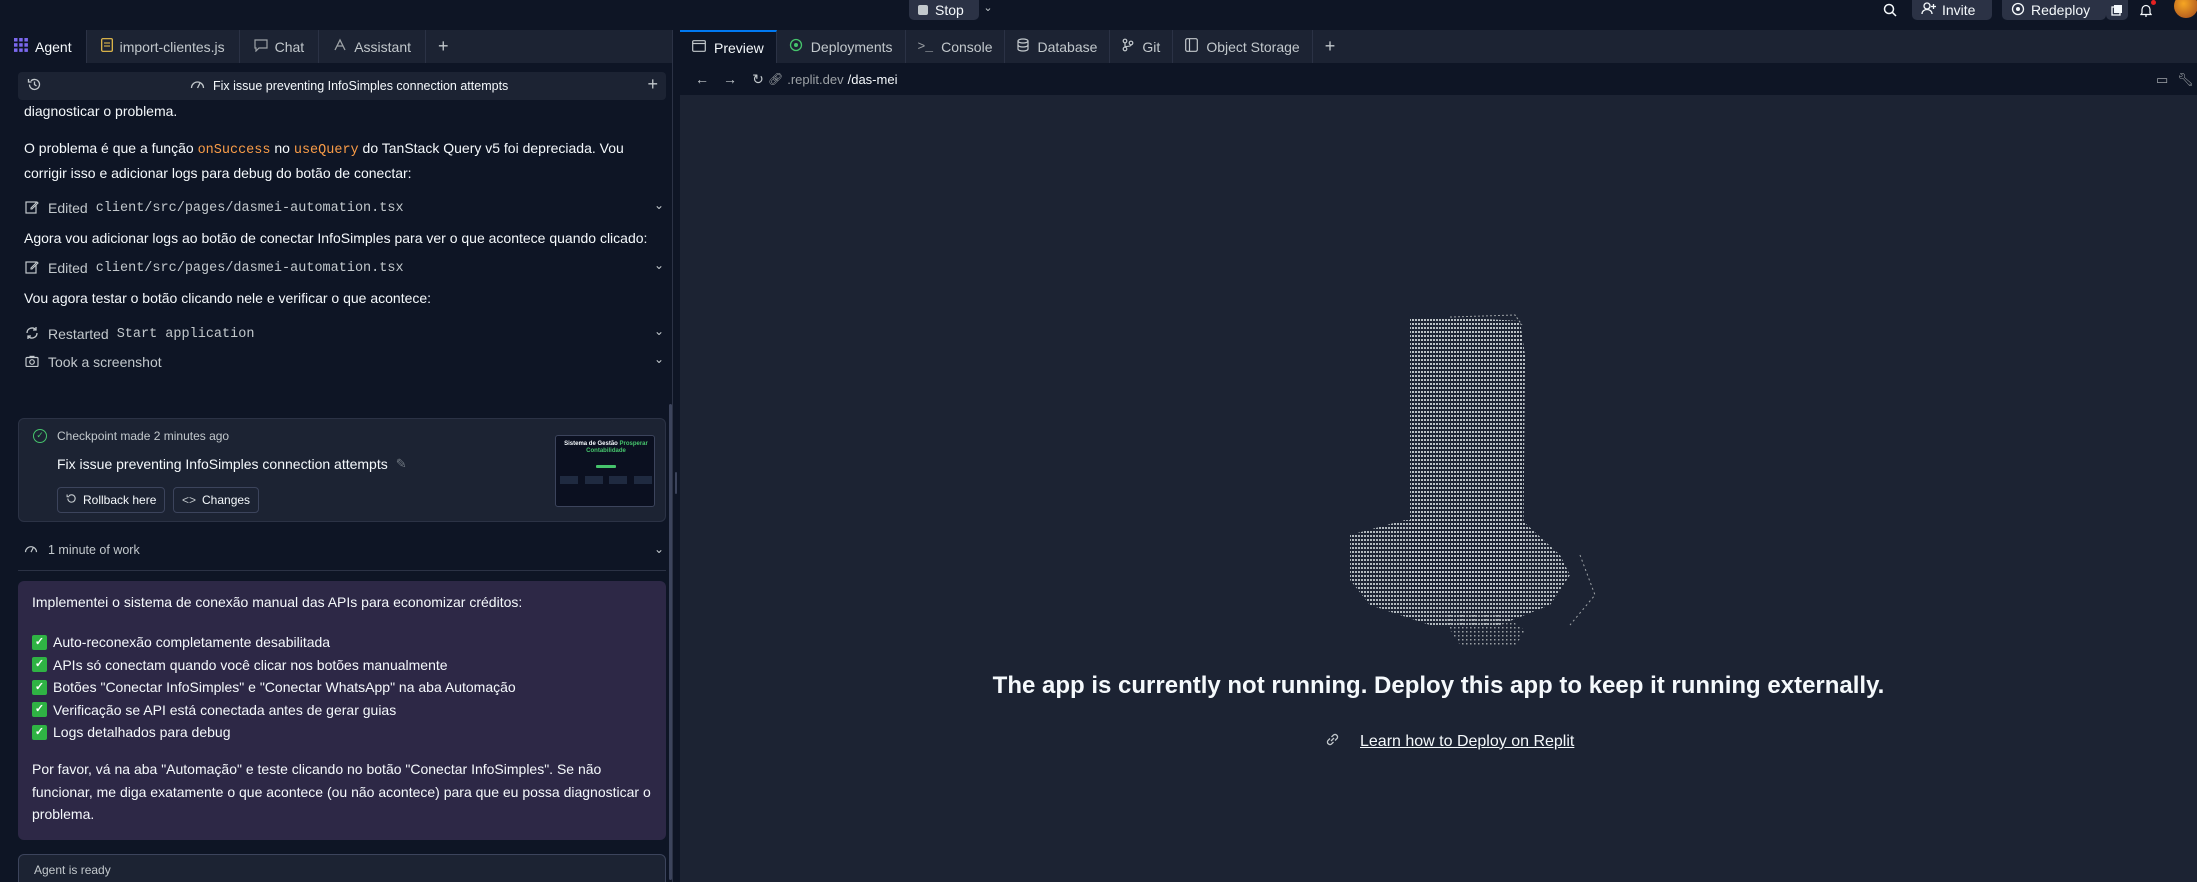 The height and width of the screenshot is (882, 2197). What do you see at coordinates (234, 150) in the screenshot?
I see `inline-code: onSuccess` at bounding box center [234, 150].